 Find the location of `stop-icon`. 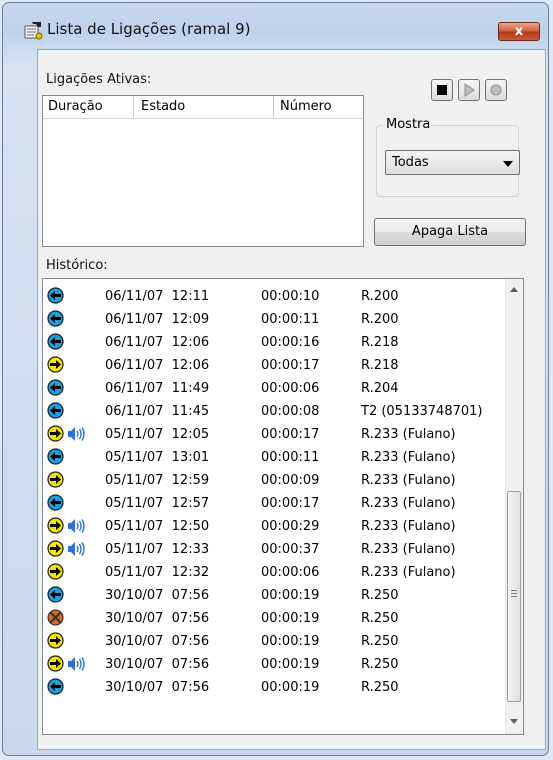

stop-icon is located at coordinates (442, 90).